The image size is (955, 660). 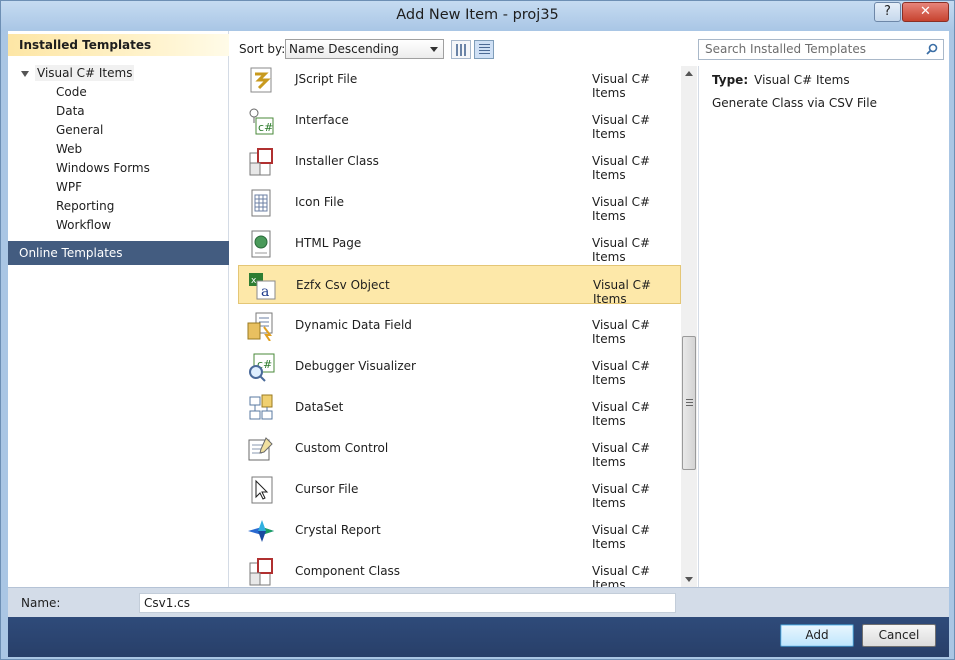 I want to click on tree-item-reporting: Reporting, so click(x=85, y=206).